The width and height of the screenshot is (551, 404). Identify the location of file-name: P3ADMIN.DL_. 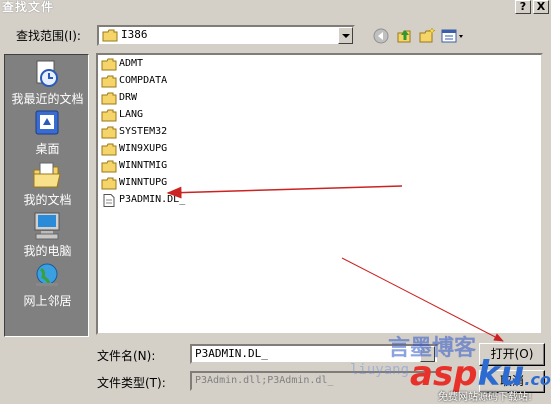
(152, 199).